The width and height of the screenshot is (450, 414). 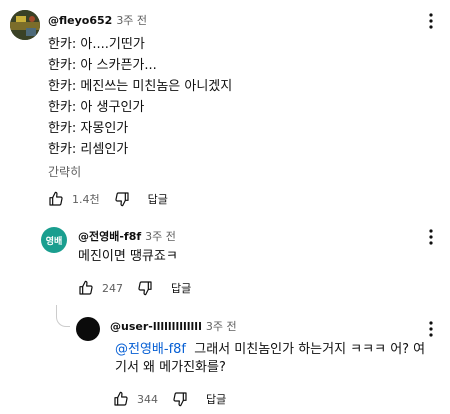 What do you see at coordinates (108, 199) in the screenshot?
I see `comment-actions: 1.4천 답글` at bounding box center [108, 199].